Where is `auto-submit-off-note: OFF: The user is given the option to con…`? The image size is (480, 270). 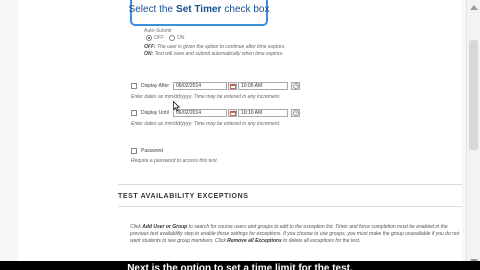
auto-submit-off-note: OFF: The user is given the option to con… is located at coordinates (214, 47).